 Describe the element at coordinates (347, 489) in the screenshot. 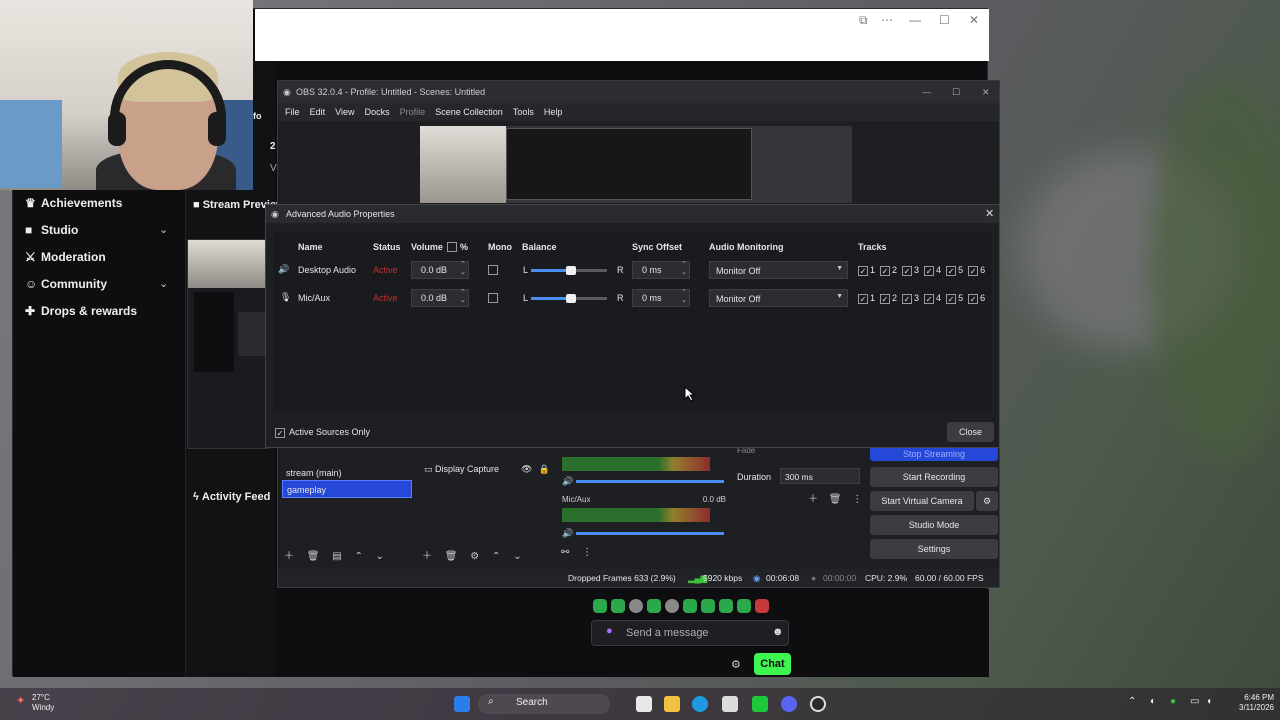

I see `scene-item-selected: gameplay` at that location.